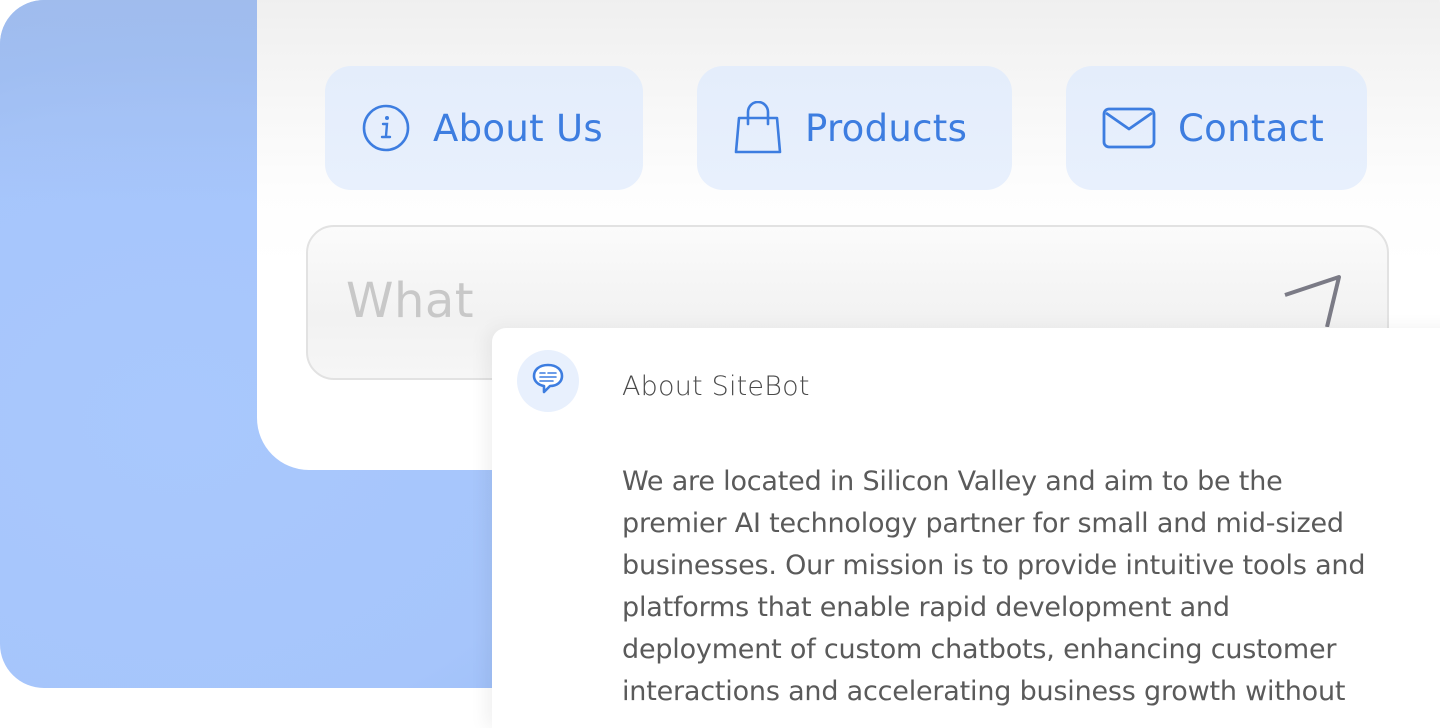 The image size is (1440, 728). Describe the element at coordinates (716, 386) in the screenshot. I see `card-title: About SiteBot` at that location.